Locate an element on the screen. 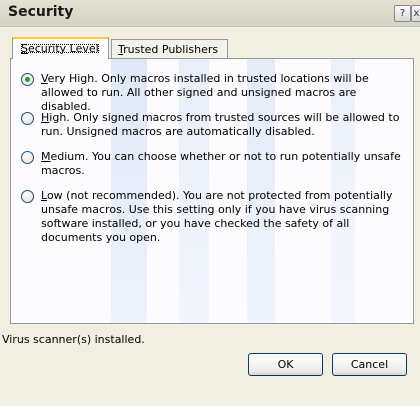 This screenshot has width=420, height=406. dialog-title: Security is located at coordinates (41, 12).